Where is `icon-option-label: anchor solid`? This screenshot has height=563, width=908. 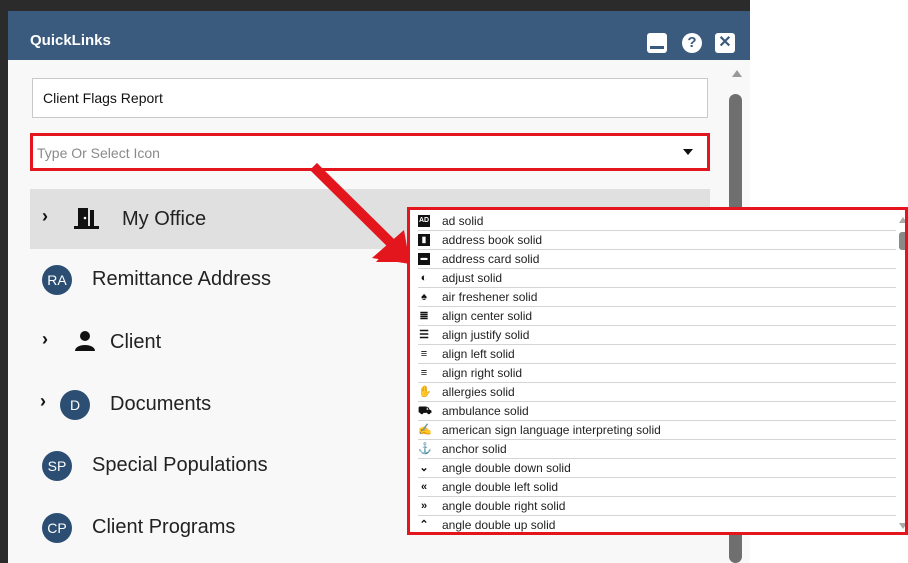
icon-option-label: anchor solid is located at coordinates (474, 449).